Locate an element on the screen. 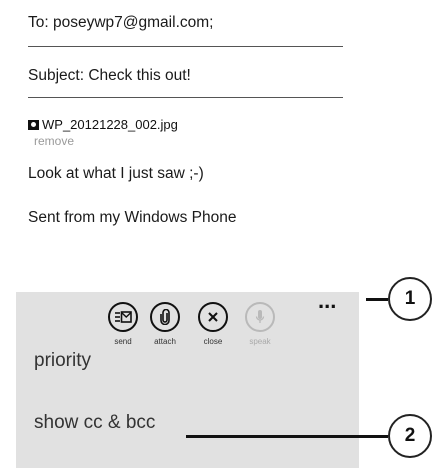 This screenshot has height=468, width=444. speak-button: speak is located at coordinates (260, 324).